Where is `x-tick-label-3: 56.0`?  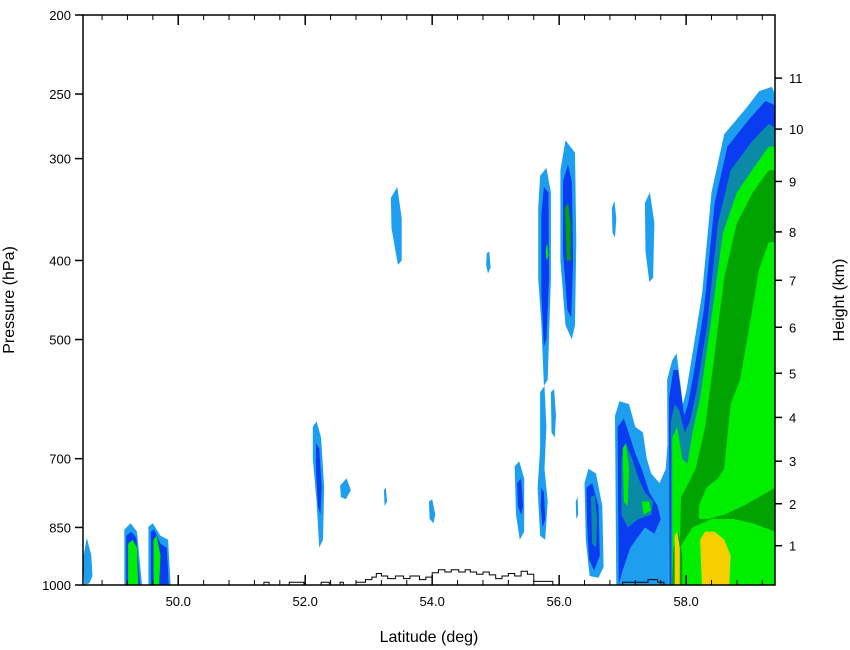
x-tick-label-3: 56.0 is located at coordinates (558, 601).